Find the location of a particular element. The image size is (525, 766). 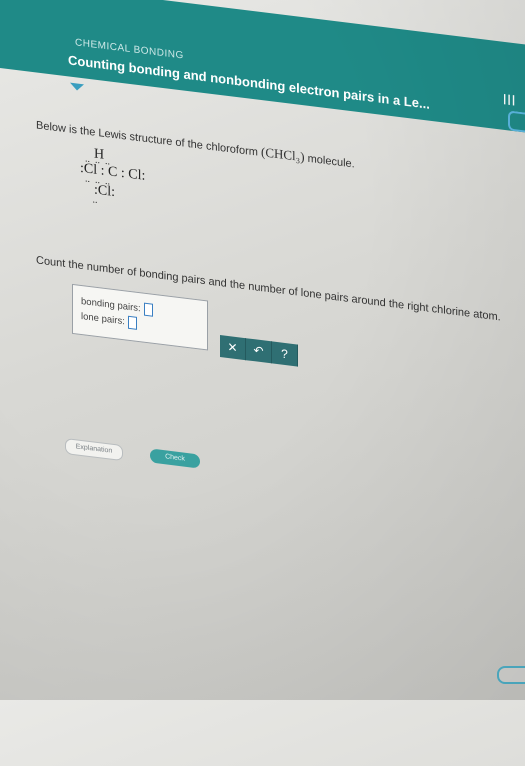

check-button: Check is located at coordinates (175, 458).